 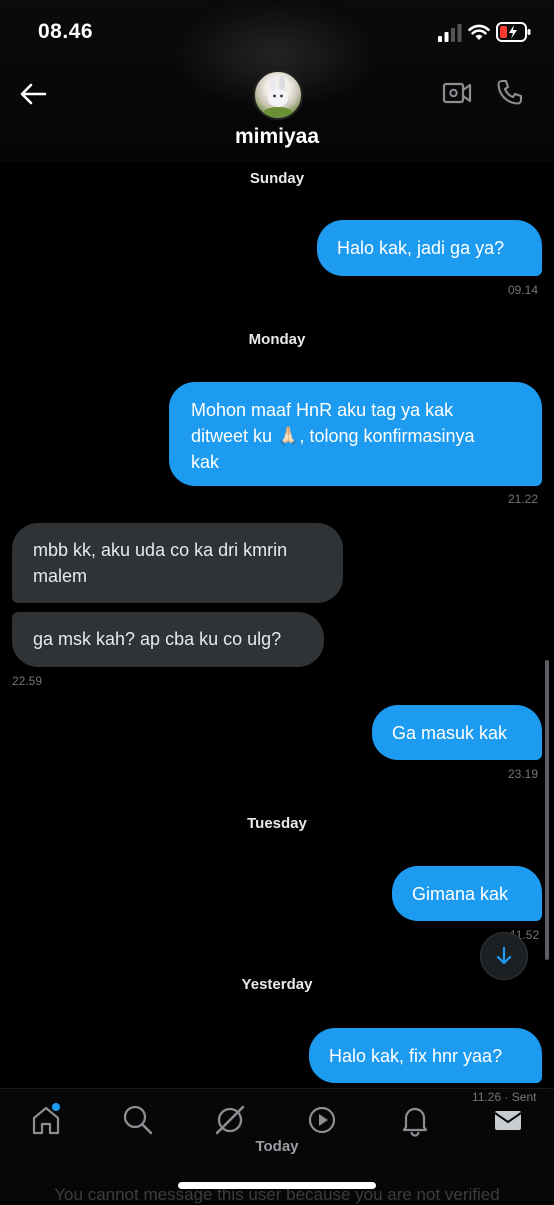 I want to click on message-bubble-outgoing: Halo kak, jadi ga ya?, so click(x=429, y=248).